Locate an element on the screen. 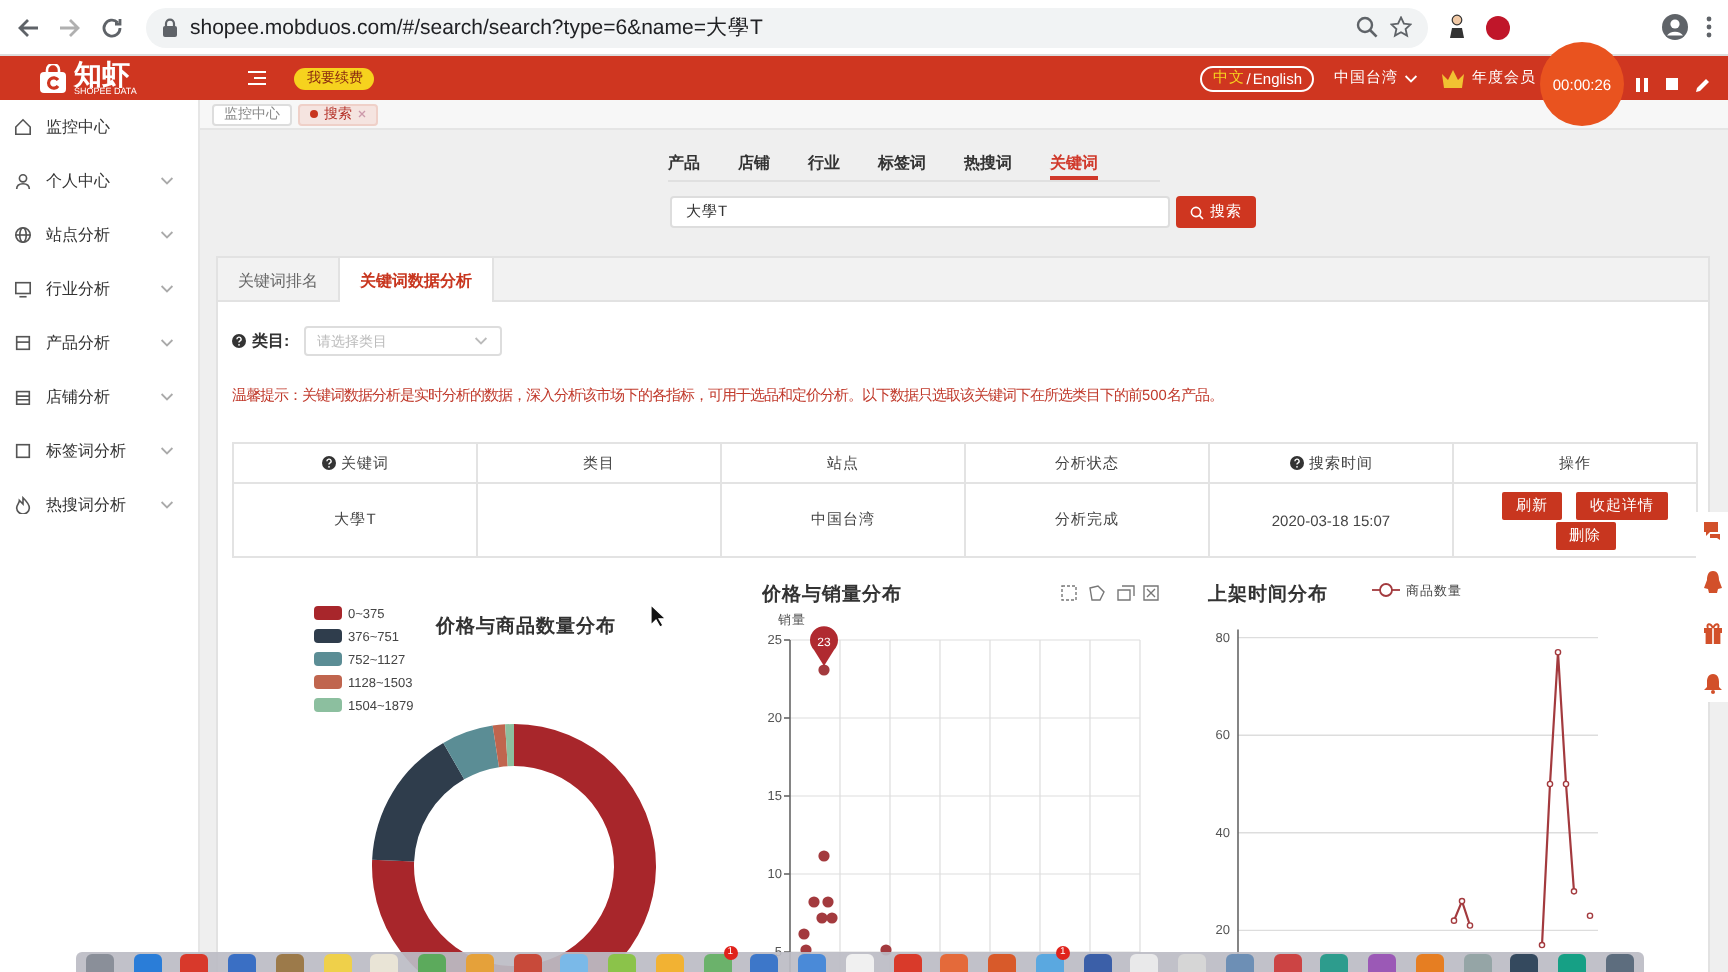 This screenshot has height=972, width=1728. monitor-icon is located at coordinates (23, 289).